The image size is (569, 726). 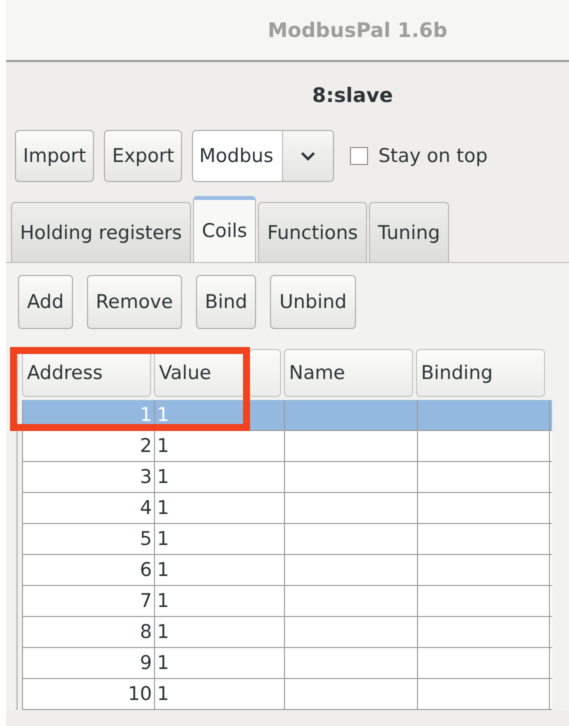 I want to click on action-button: Add, so click(x=45, y=302).